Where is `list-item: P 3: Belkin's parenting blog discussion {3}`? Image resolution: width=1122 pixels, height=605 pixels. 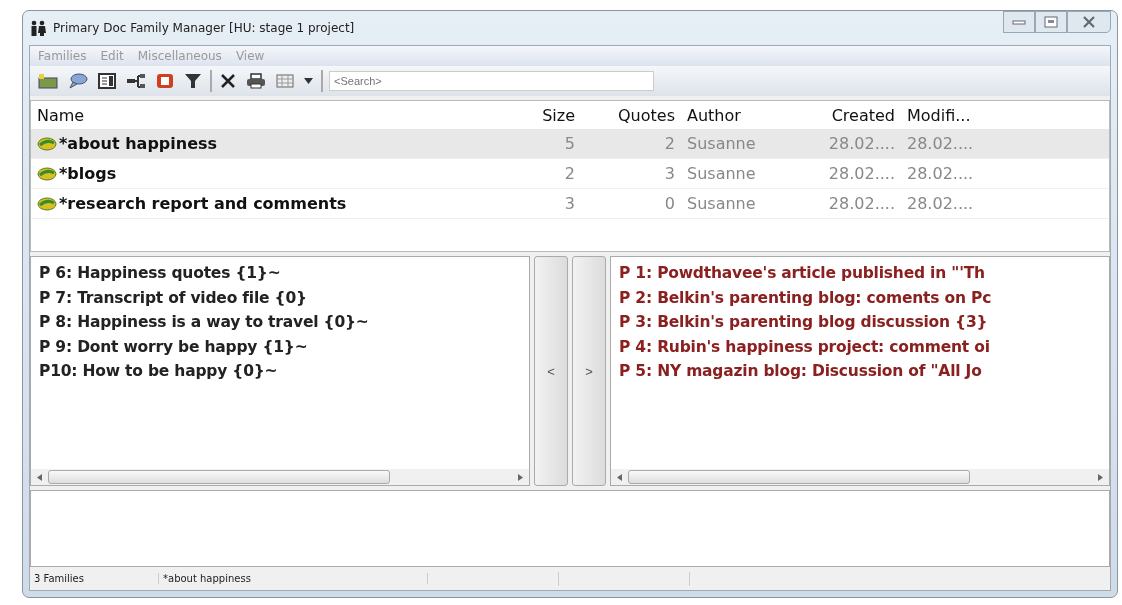 list-item: P 3: Belkin's parenting blog discussion {3} is located at coordinates (860, 322).